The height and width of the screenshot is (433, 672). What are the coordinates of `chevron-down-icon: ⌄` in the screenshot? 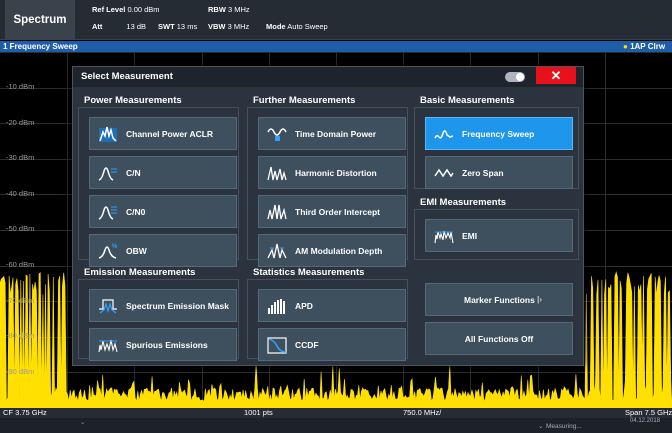 It's located at (541, 426).